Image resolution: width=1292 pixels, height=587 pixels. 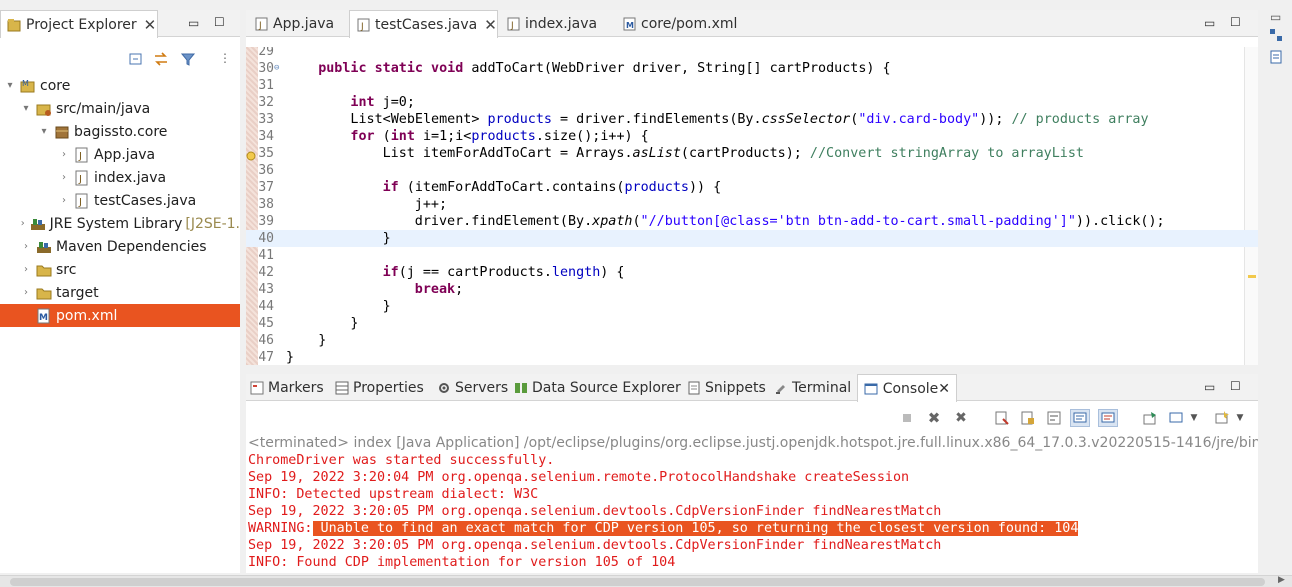 What do you see at coordinates (443, 387) in the screenshot?
I see `servers-icon` at bounding box center [443, 387].